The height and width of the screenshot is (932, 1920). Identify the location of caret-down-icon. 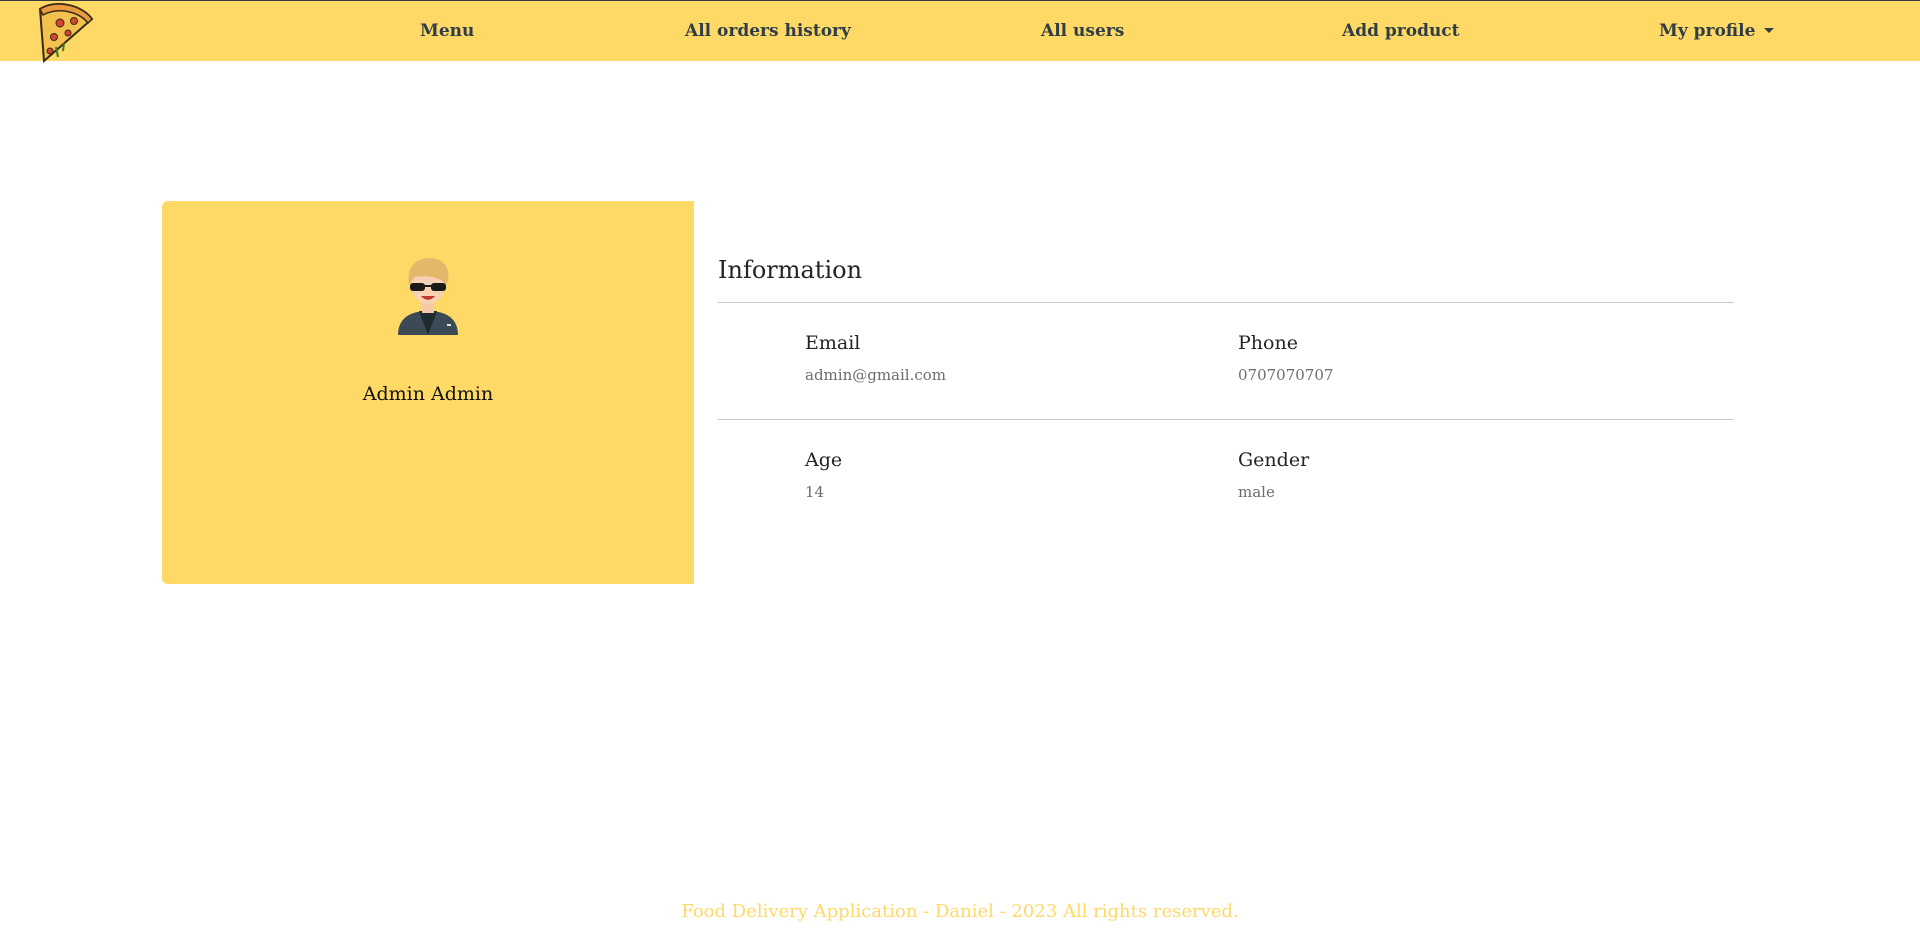
(1769, 30).